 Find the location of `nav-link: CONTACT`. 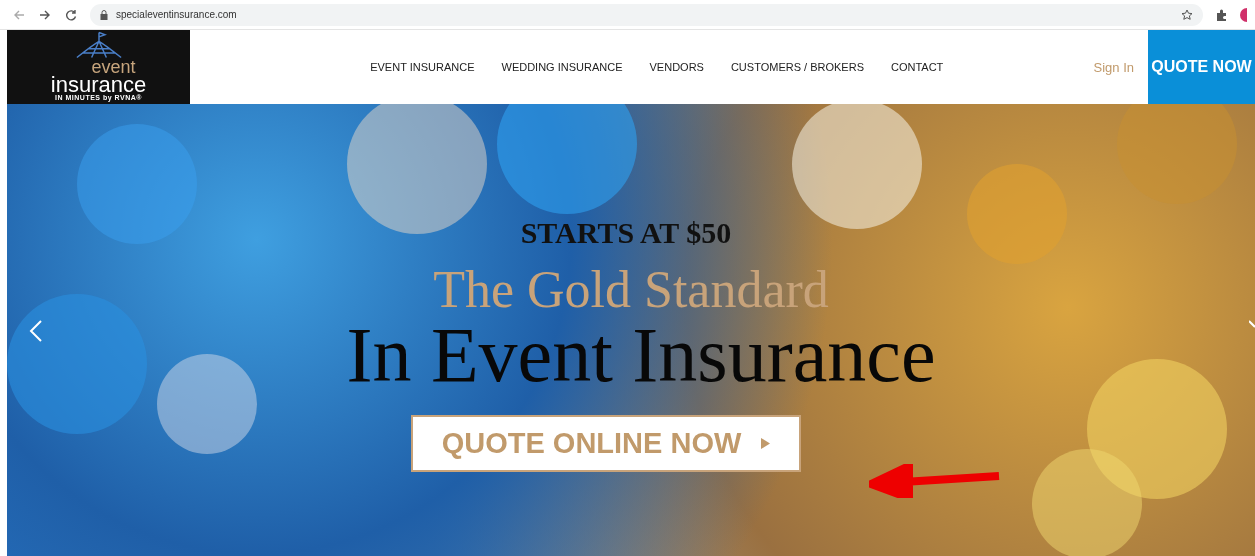

nav-link: CONTACT is located at coordinates (917, 67).